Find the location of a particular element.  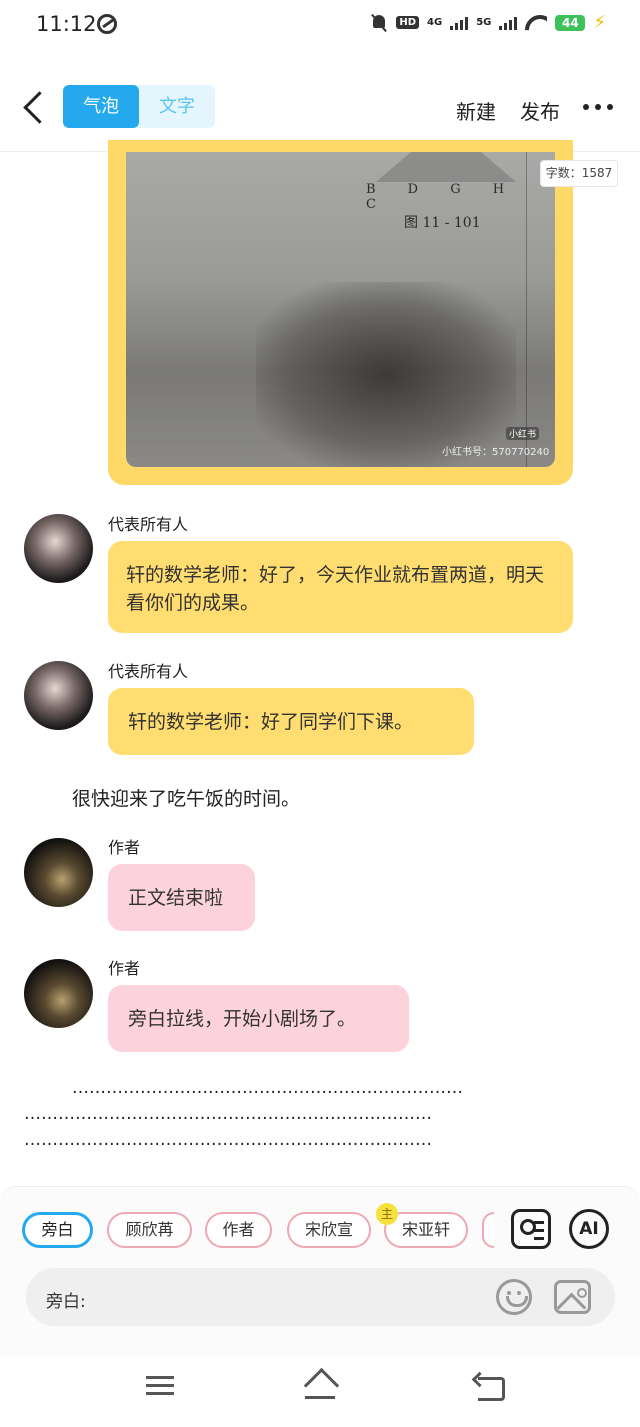

role-chip-partial is located at coordinates (488, 1230).